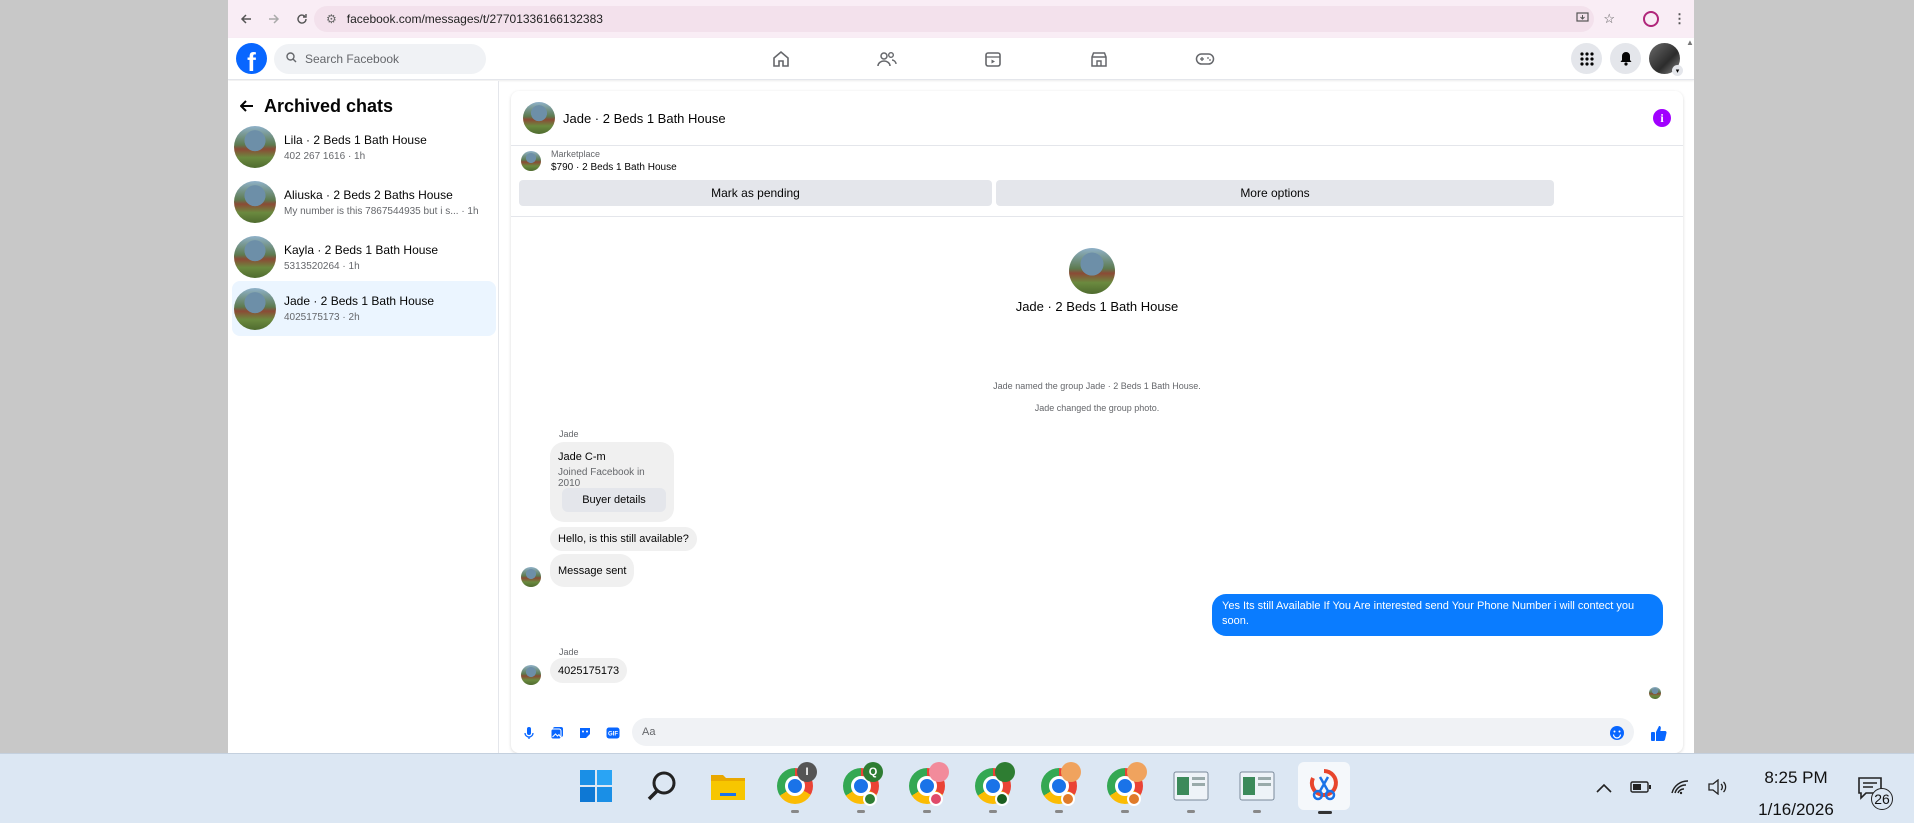 This screenshot has width=1914, height=823. Describe the element at coordinates (355, 139) in the screenshot. I see `chat-name: Lila · 2 Beds 1 Bath House` at that location.